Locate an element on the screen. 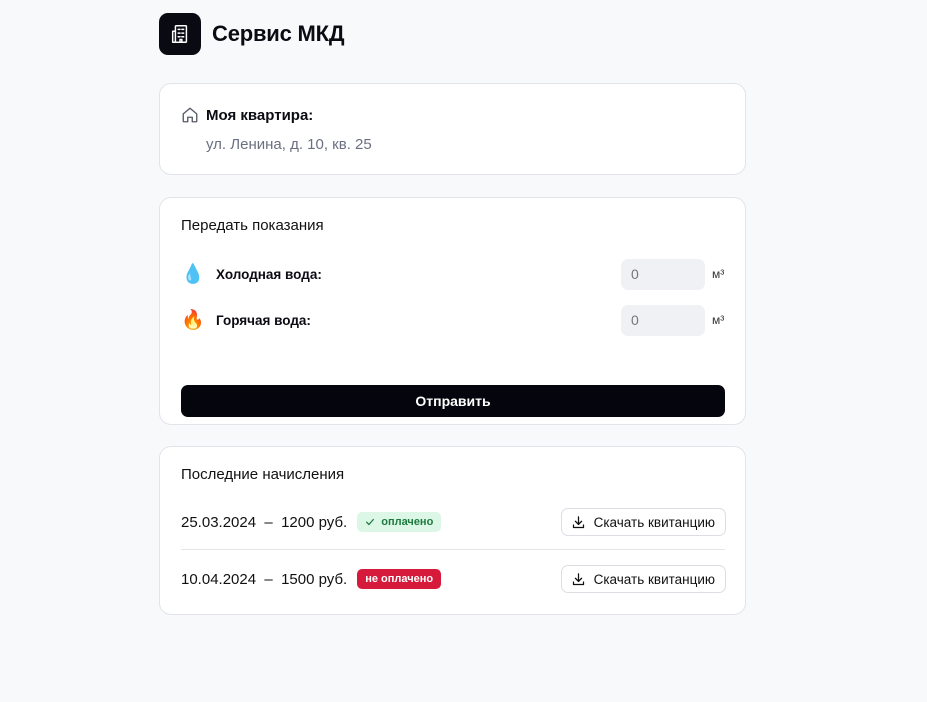  hot-water-input is located at coordinates (663, 320).